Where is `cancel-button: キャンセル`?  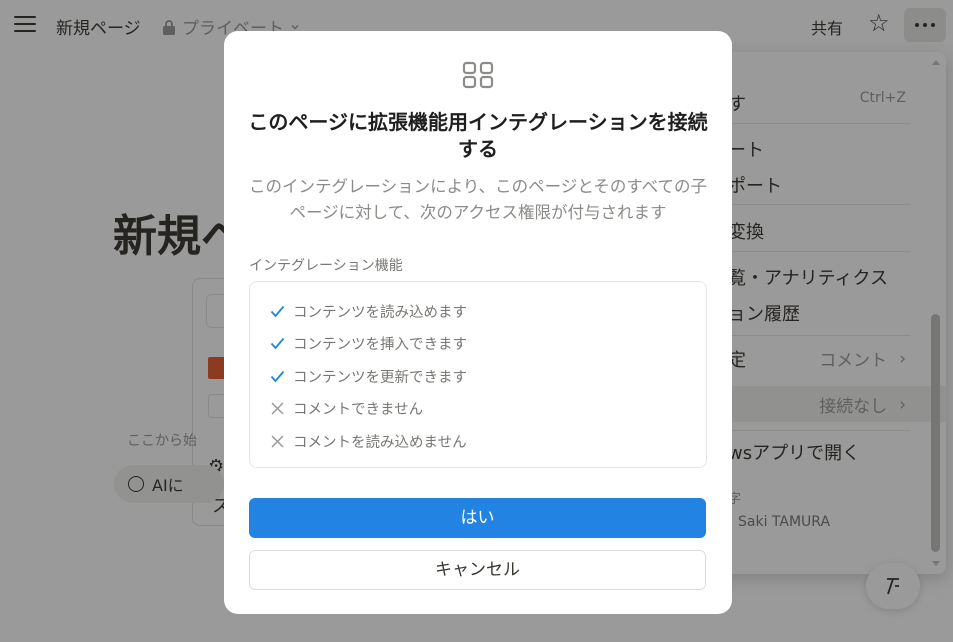 cancel-button: キャンセル is located at coordinates (477, 570).